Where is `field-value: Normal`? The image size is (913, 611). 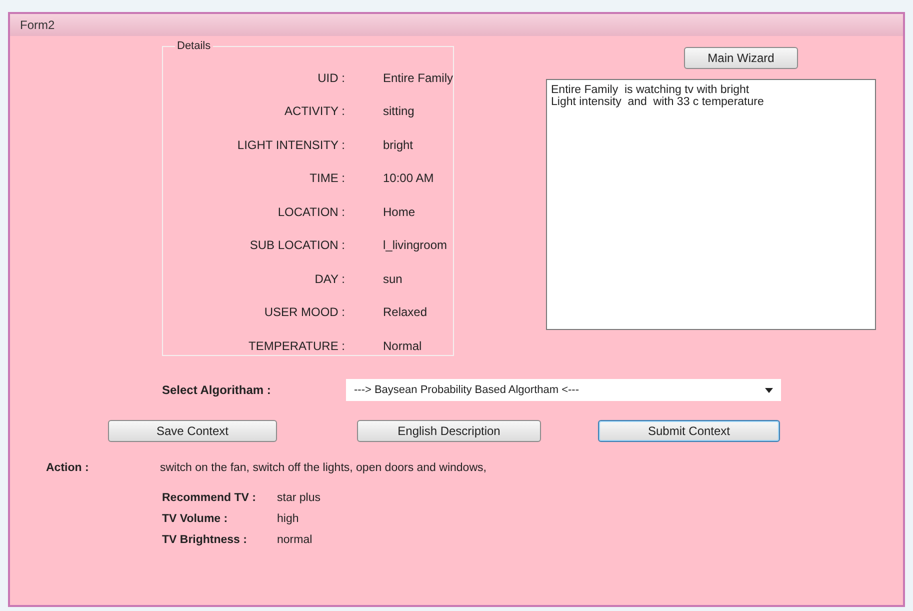 field-value: Normal is located at coordinates (402, 345).